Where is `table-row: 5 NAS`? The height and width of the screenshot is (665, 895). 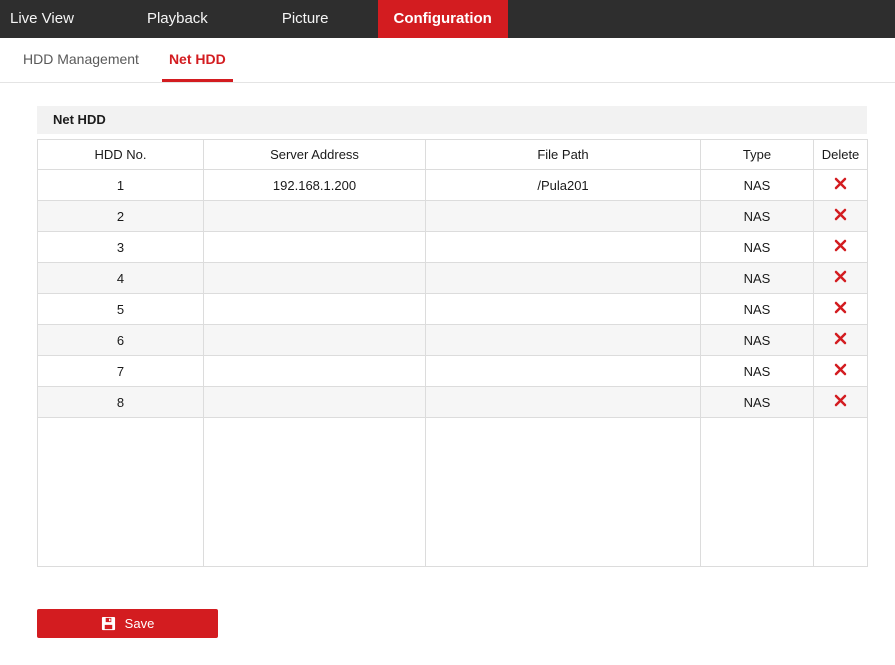 table-row: 5 NAS is located at coordinates (452, 309).